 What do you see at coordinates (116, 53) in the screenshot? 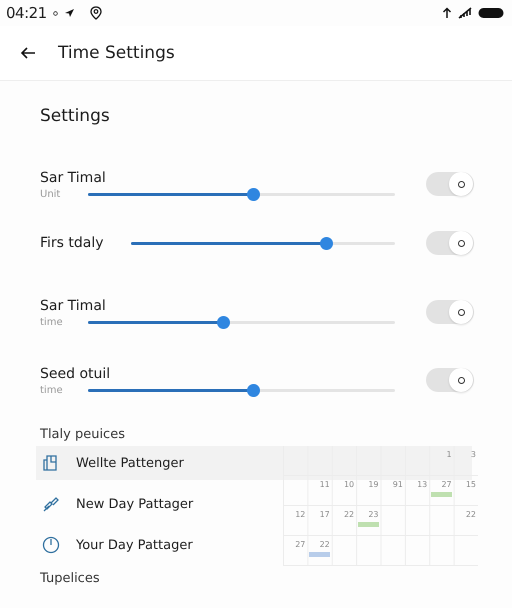
I see `page-title: Time Settings` at bounding box center [116, 53].